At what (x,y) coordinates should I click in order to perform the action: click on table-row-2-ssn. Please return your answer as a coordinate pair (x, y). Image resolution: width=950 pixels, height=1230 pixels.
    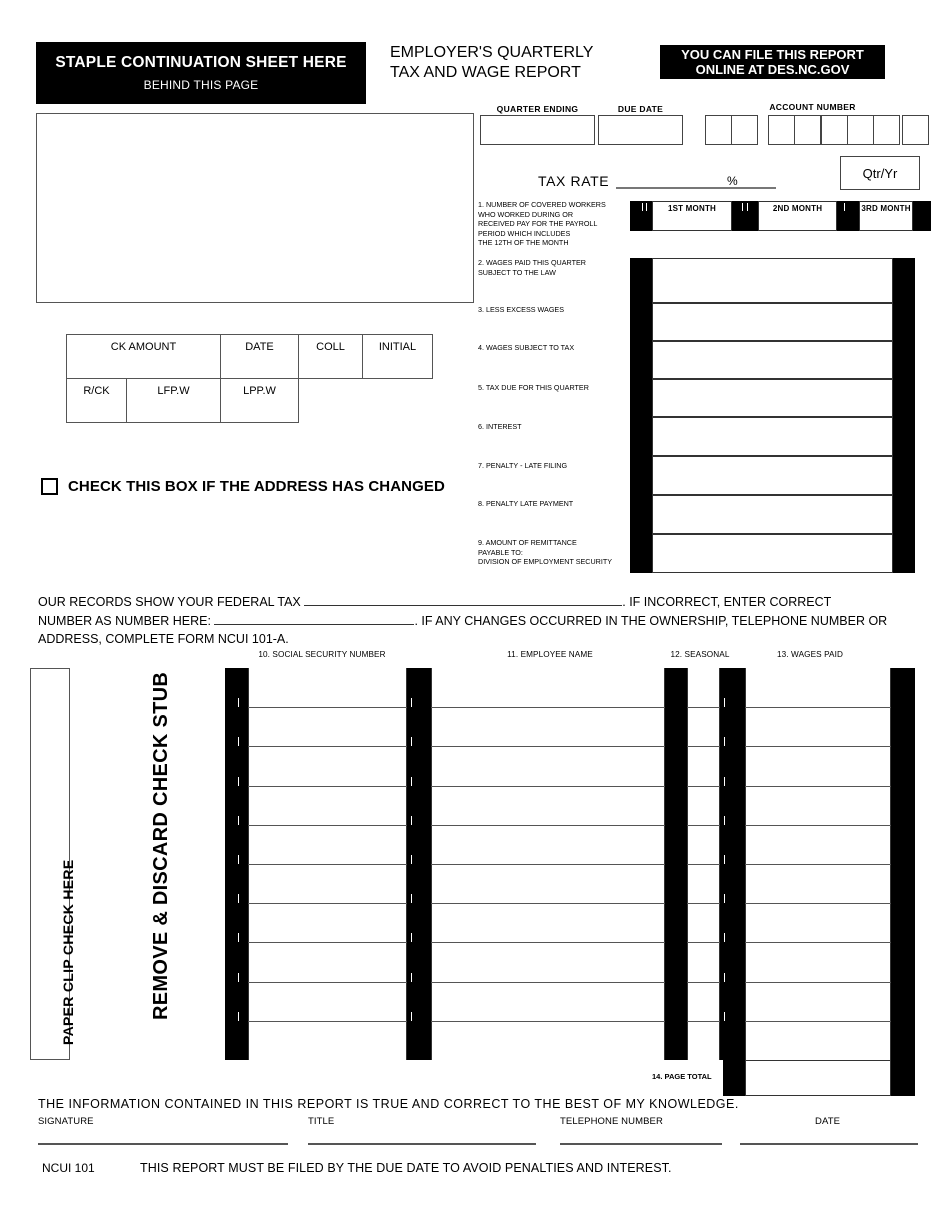
    Looking at the image, I should click on (327, 726).